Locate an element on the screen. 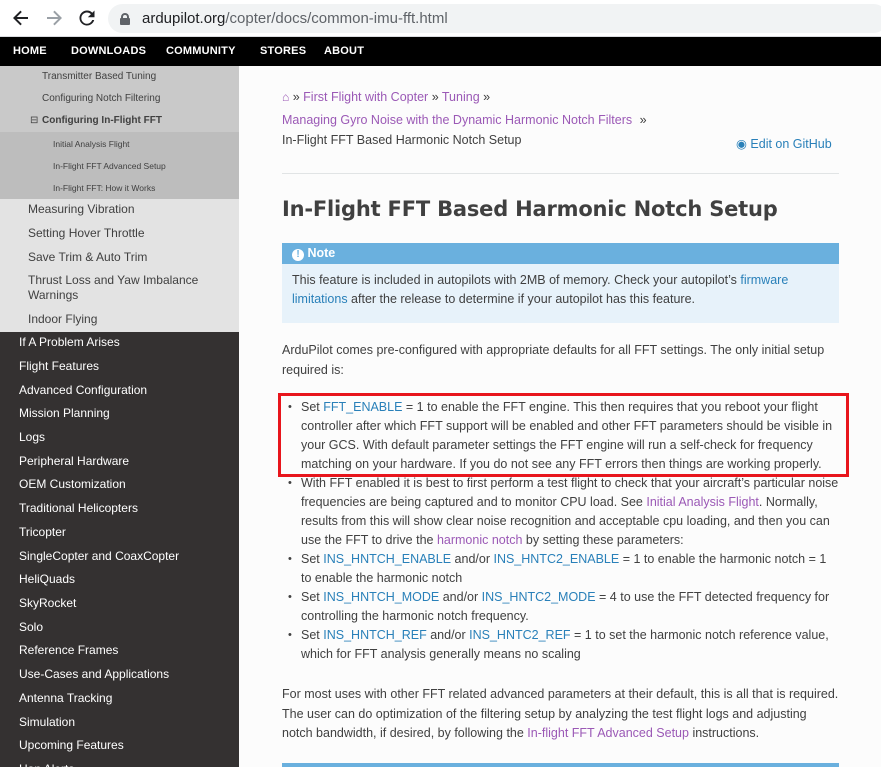 Image resolution: width=881 pixels, height=767 pixels. breadcrumb-first-flight: First Flight with Copter is located at coordinates (365, 97).